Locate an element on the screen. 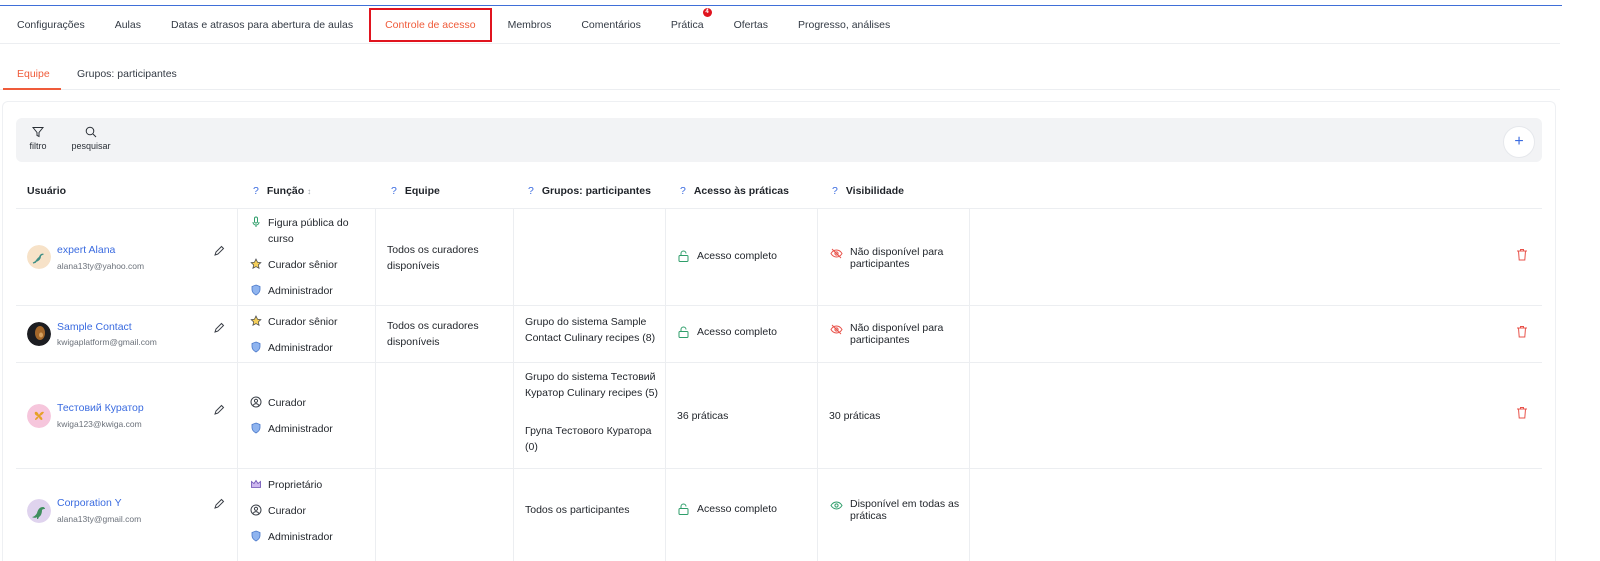 The image size is (1600, 561). user-name-link: expert Alana is located at coordinates (86, 250).